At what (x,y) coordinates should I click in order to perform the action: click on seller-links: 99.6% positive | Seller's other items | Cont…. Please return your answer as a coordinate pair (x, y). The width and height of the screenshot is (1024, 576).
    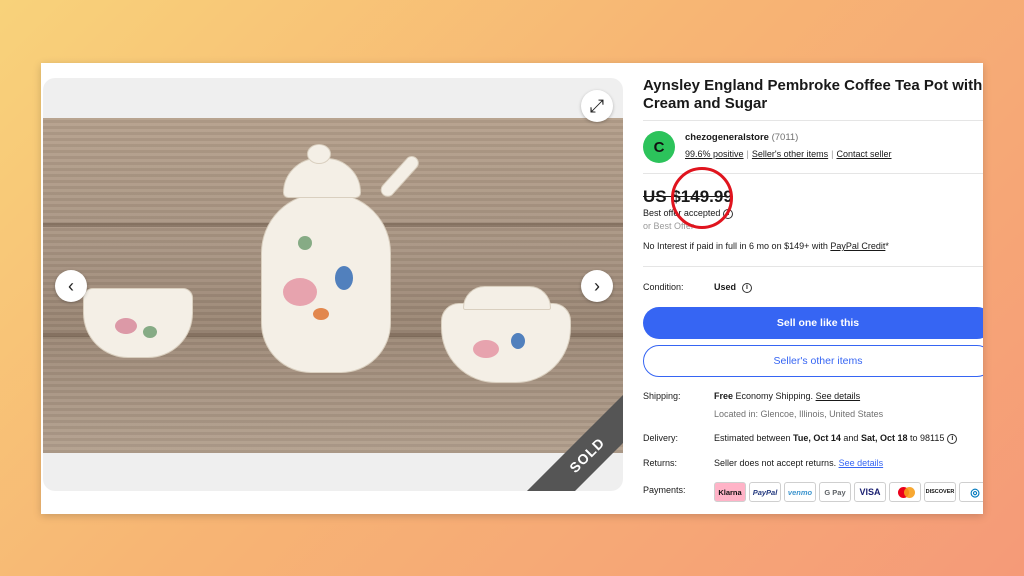
    Looking at the image, I should click on (788, 154).